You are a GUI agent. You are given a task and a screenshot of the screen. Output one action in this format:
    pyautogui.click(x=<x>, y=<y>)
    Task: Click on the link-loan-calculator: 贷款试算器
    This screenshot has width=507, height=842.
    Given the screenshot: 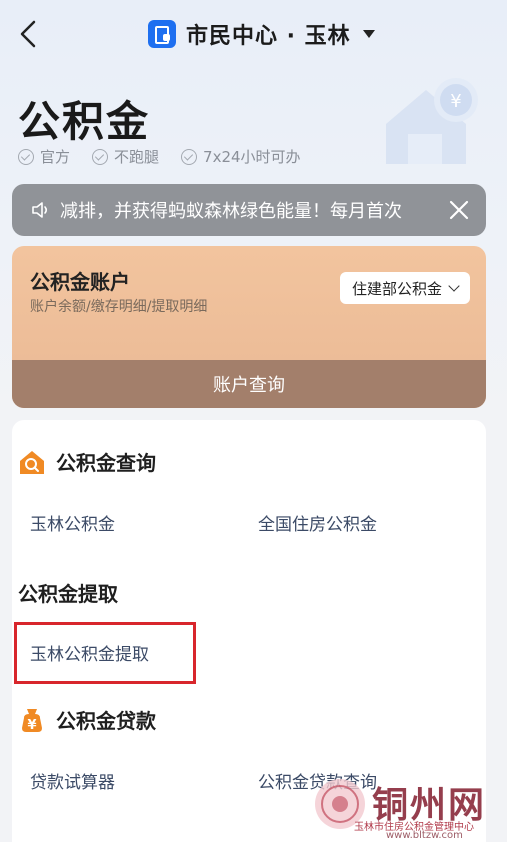 What is the action you would take?
    pyautogui.click(x=72, y=780)
    